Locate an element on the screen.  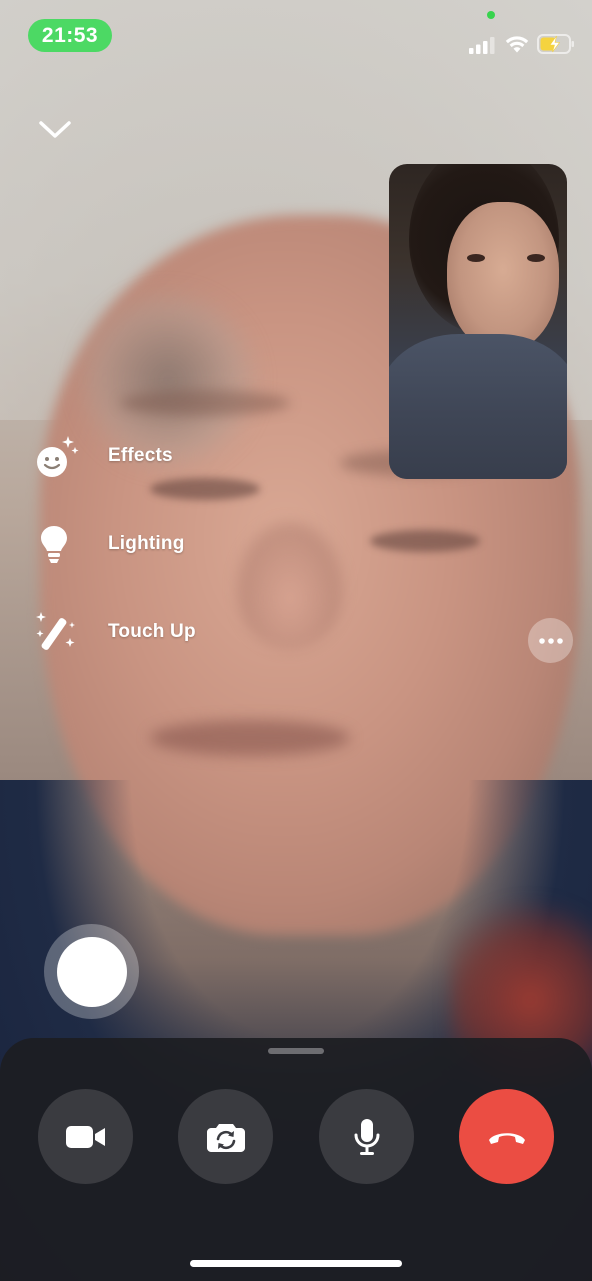
more-options-button is located at coordinates (550, 640).